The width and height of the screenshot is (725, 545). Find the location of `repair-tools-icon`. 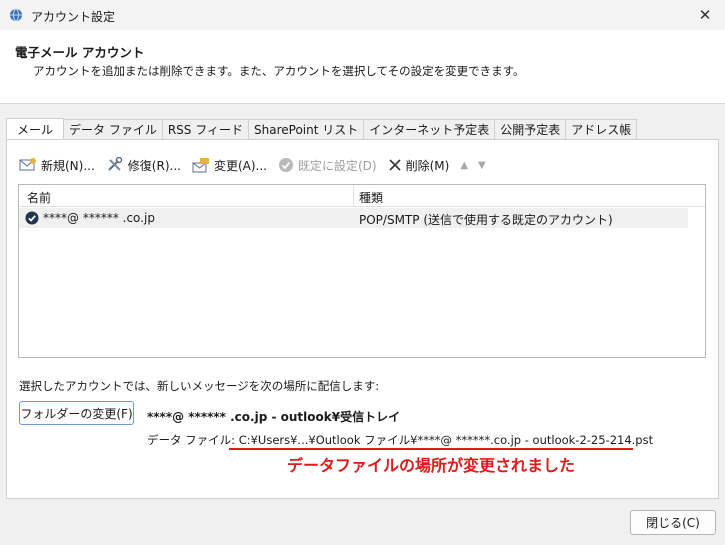

repair-tools-icon is located at coordinates (115, 164).